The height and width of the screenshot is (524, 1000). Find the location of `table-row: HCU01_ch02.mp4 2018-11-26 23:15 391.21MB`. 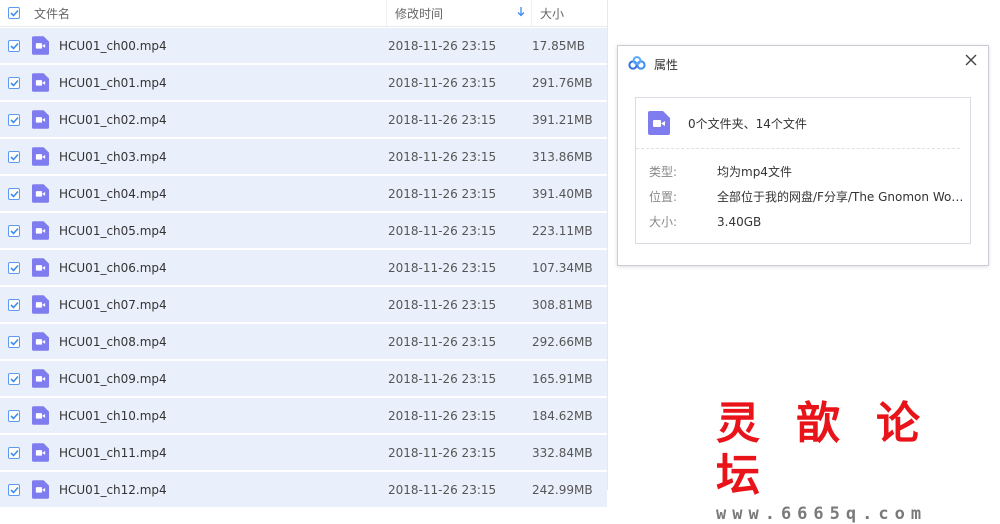

table-row: HCU01_ch02.mp4 2018-11-26 23:15 391.21MB is located at coordinates (303, 120).